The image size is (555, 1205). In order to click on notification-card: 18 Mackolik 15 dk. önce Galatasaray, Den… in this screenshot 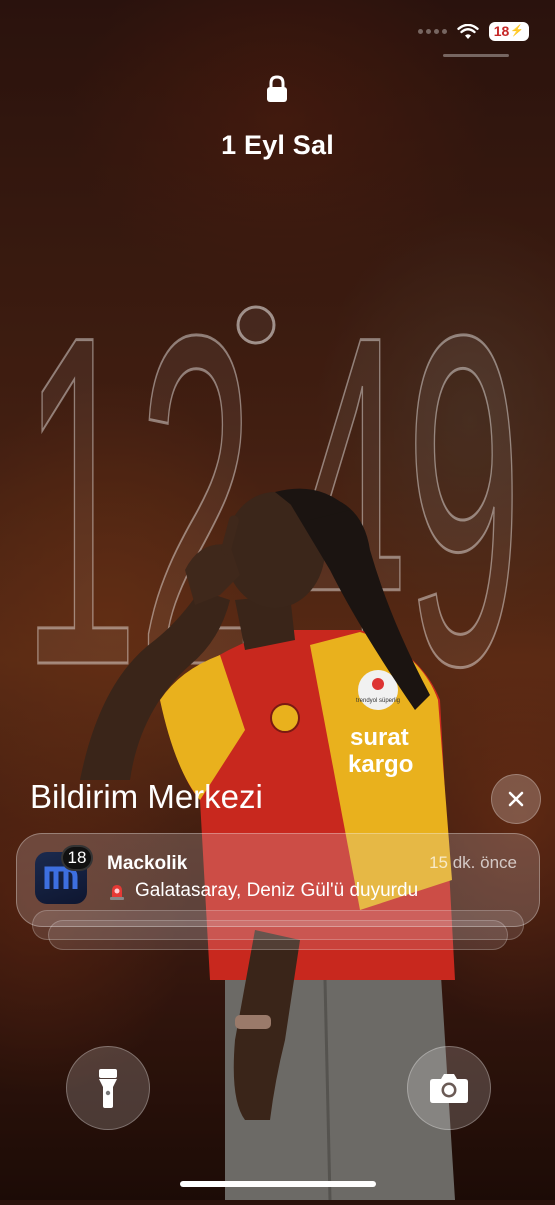, I will do `click(278, 880)`.